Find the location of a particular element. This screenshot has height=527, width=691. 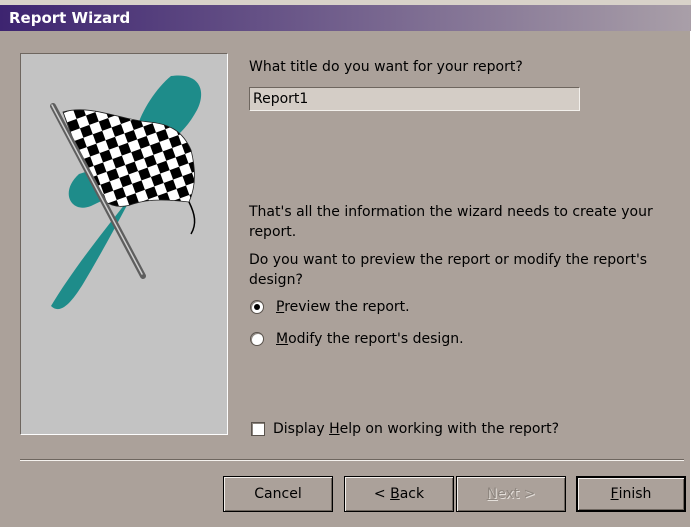

finish-button: Finish is located at coordinates (631, 494).